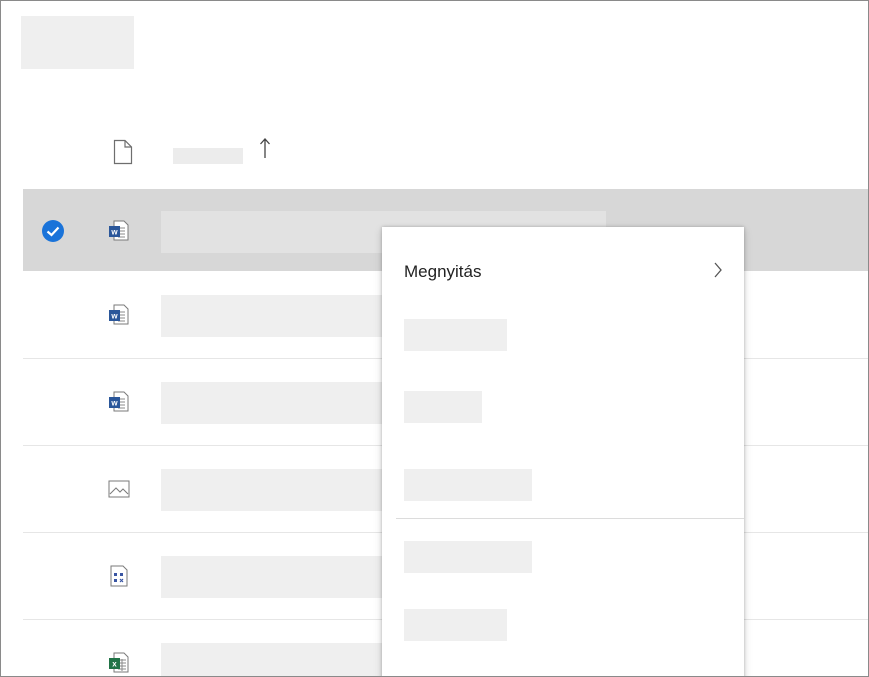  I want to click on menu-item-open-label: Megnyitás, so click(443, 271).